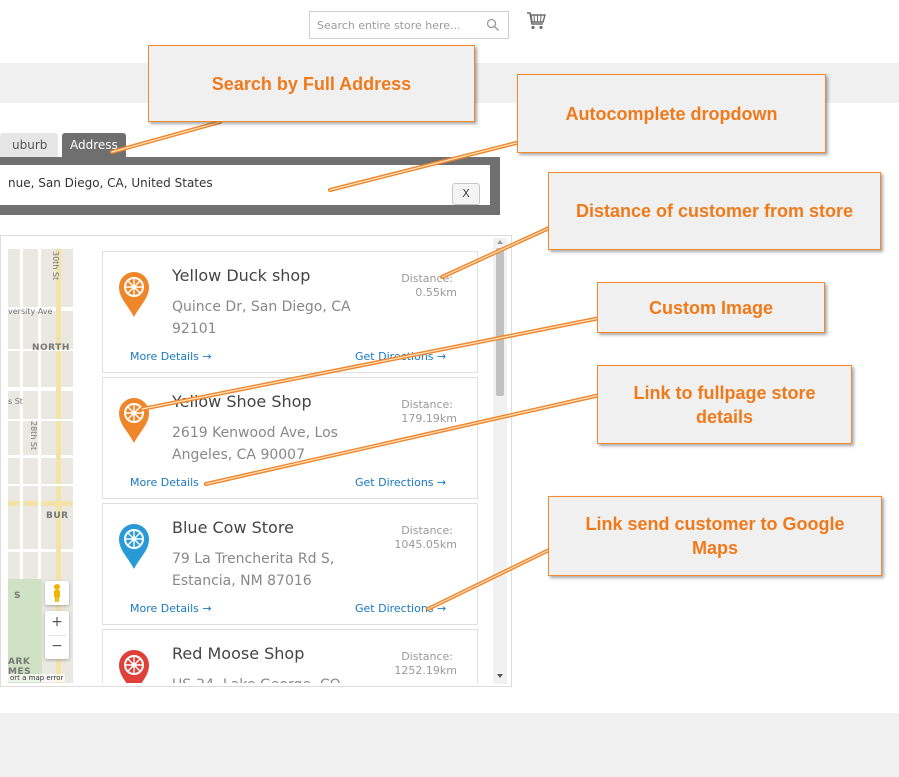 The height and width of the screenshot is (777, 899). What do you see at coordinates (33, 436) in the screenshot?
I see `map-label: 28th St` at bounding box center [33, 436].